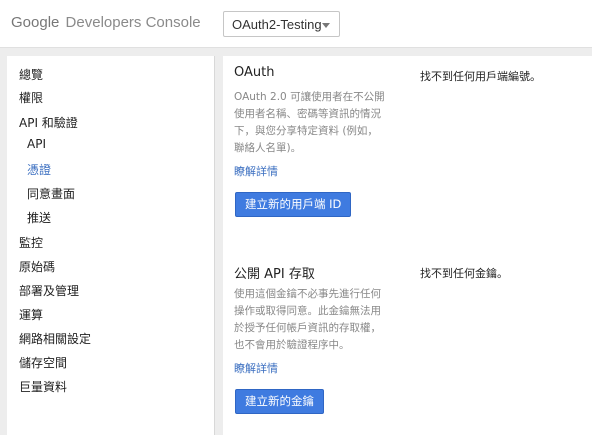 This screenshot has width=592, height=435. I want to click on public-api-description-line: 使用這個金鑰不必事先進行任何, so click(307, 294).